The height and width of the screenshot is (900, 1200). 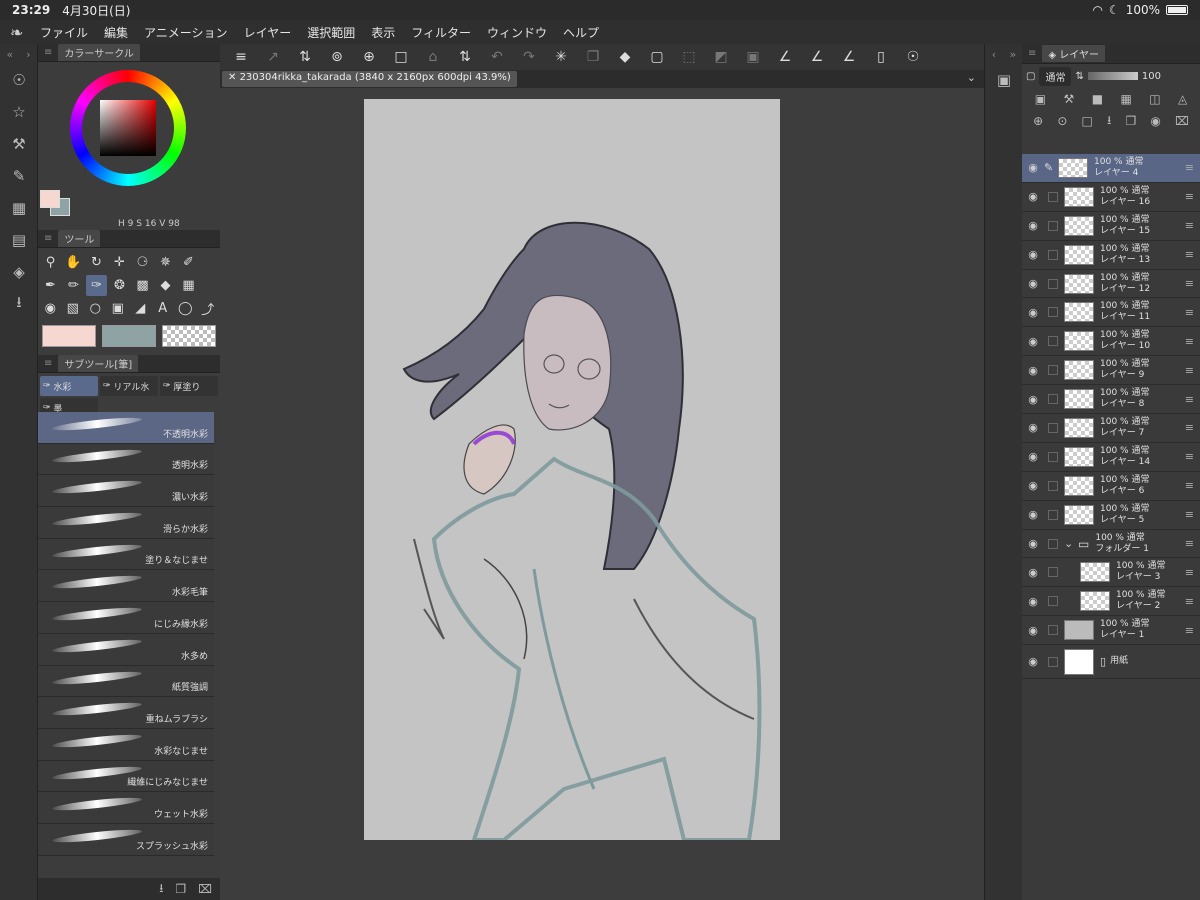 I want to click on transform-icon: ▢, so click(x=657, y=57).